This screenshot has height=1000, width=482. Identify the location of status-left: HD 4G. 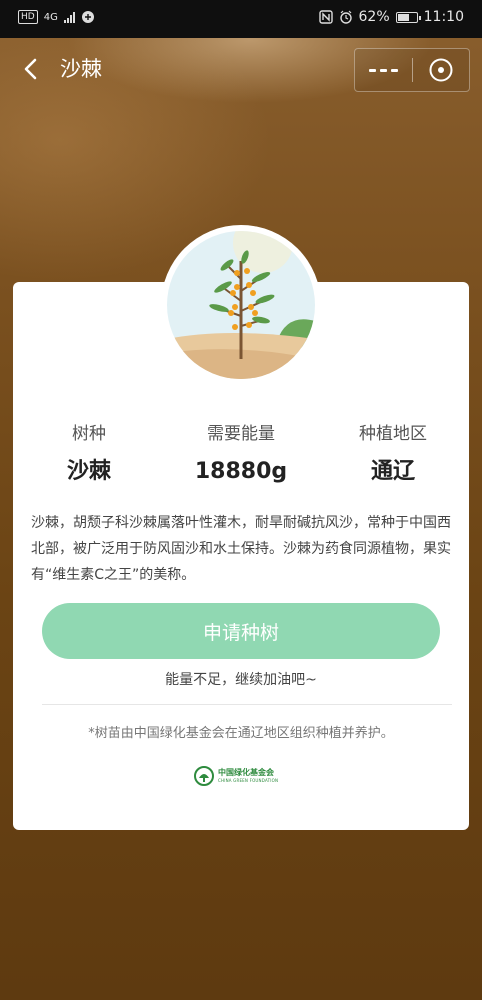
(56, 17).